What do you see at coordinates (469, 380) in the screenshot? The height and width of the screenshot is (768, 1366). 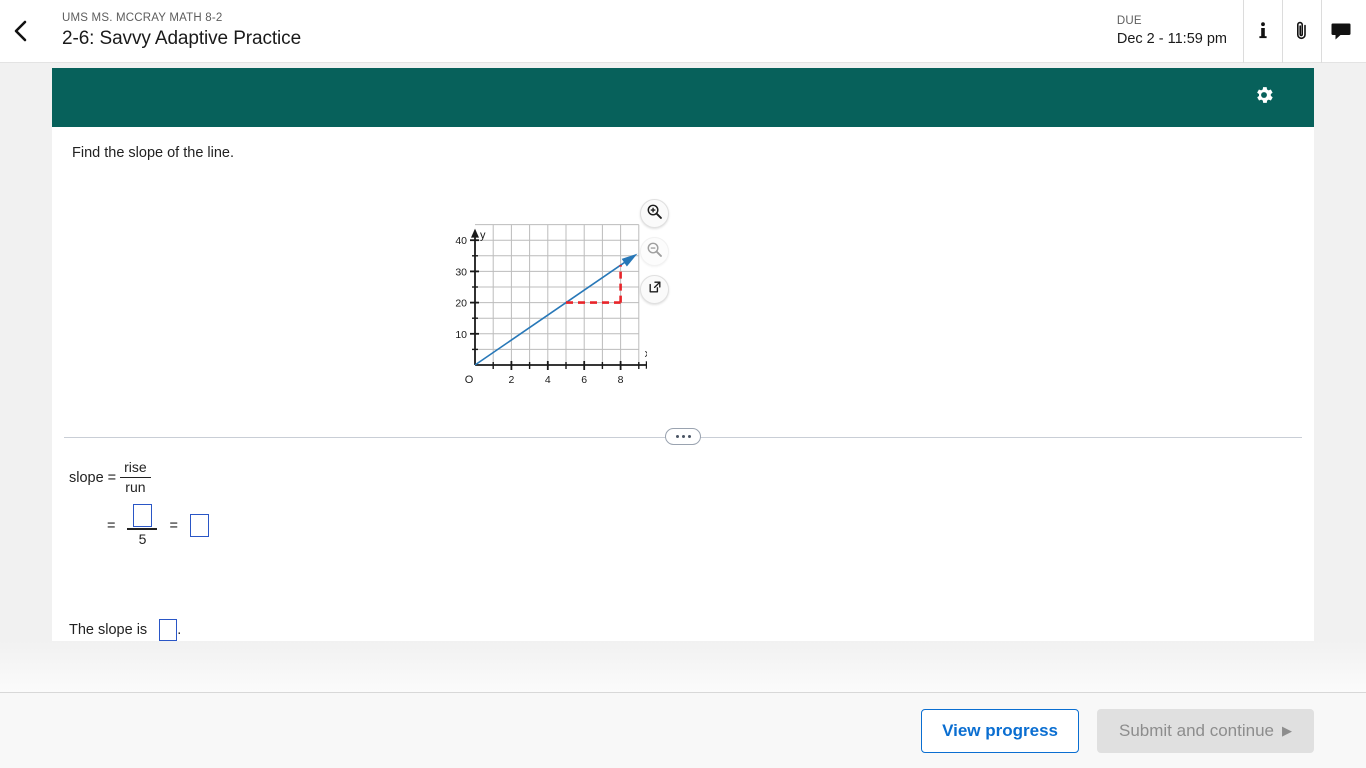 I see `svg-text: O` at bounding box center [469, 380].